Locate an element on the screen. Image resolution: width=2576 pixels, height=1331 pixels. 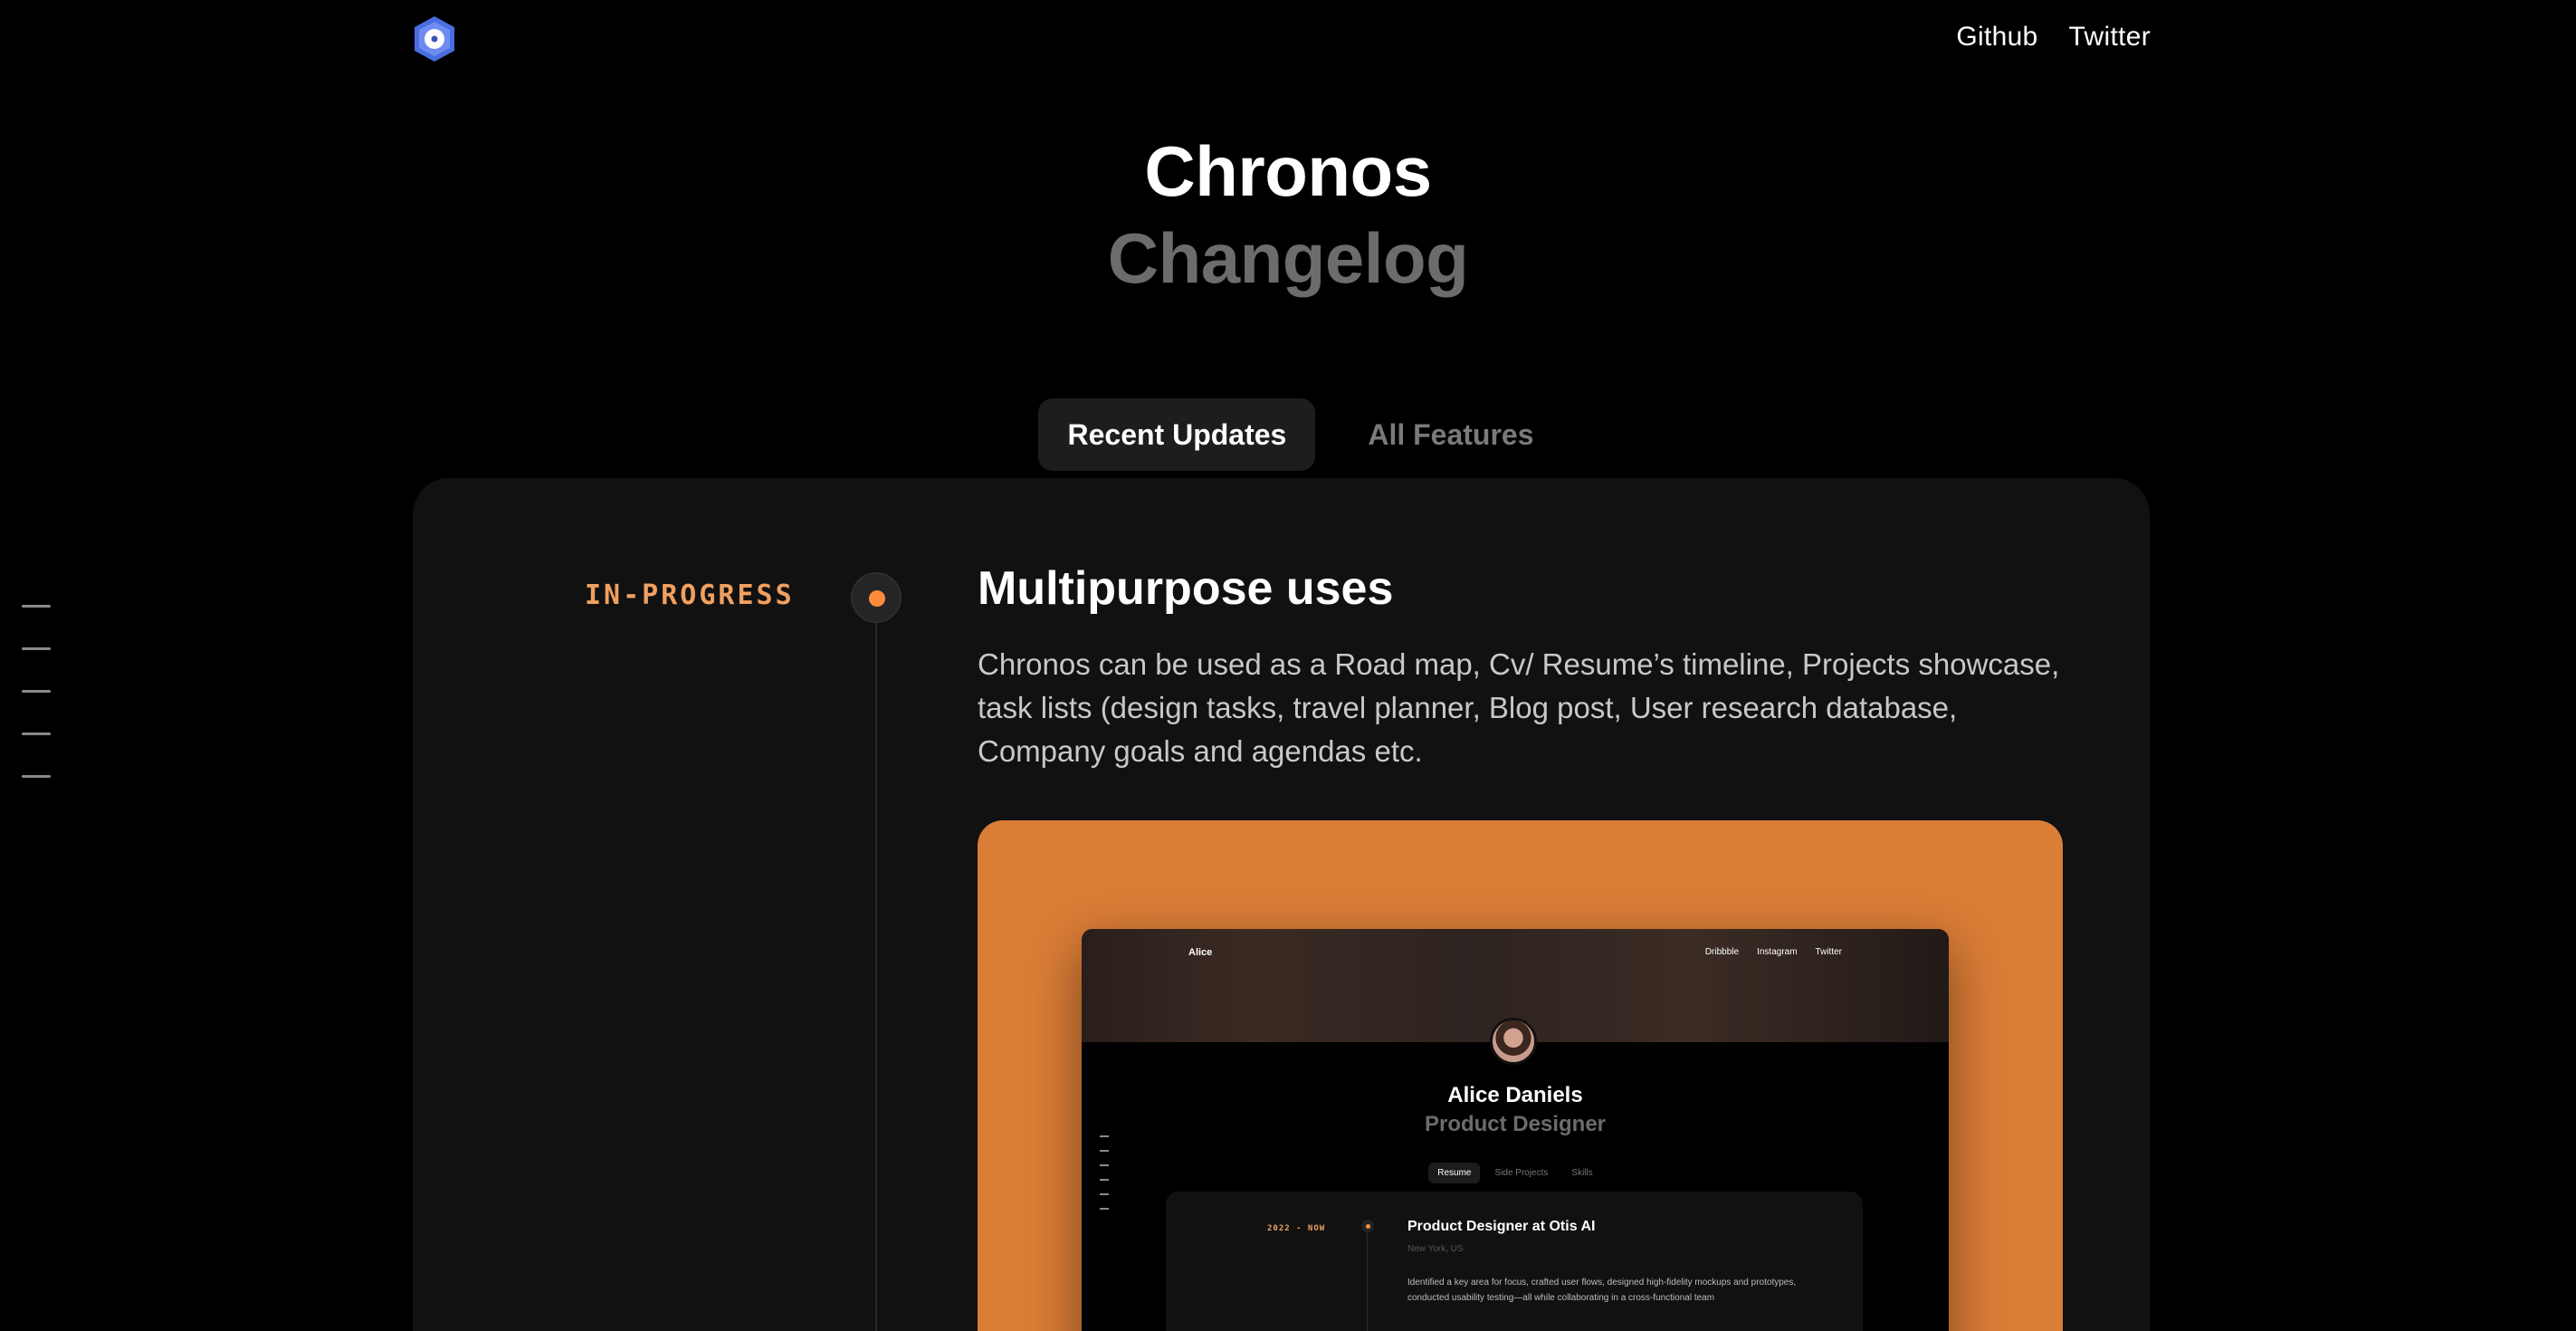
tab-bar: Recent Updates All Features is located at coordinates (1288, 434).